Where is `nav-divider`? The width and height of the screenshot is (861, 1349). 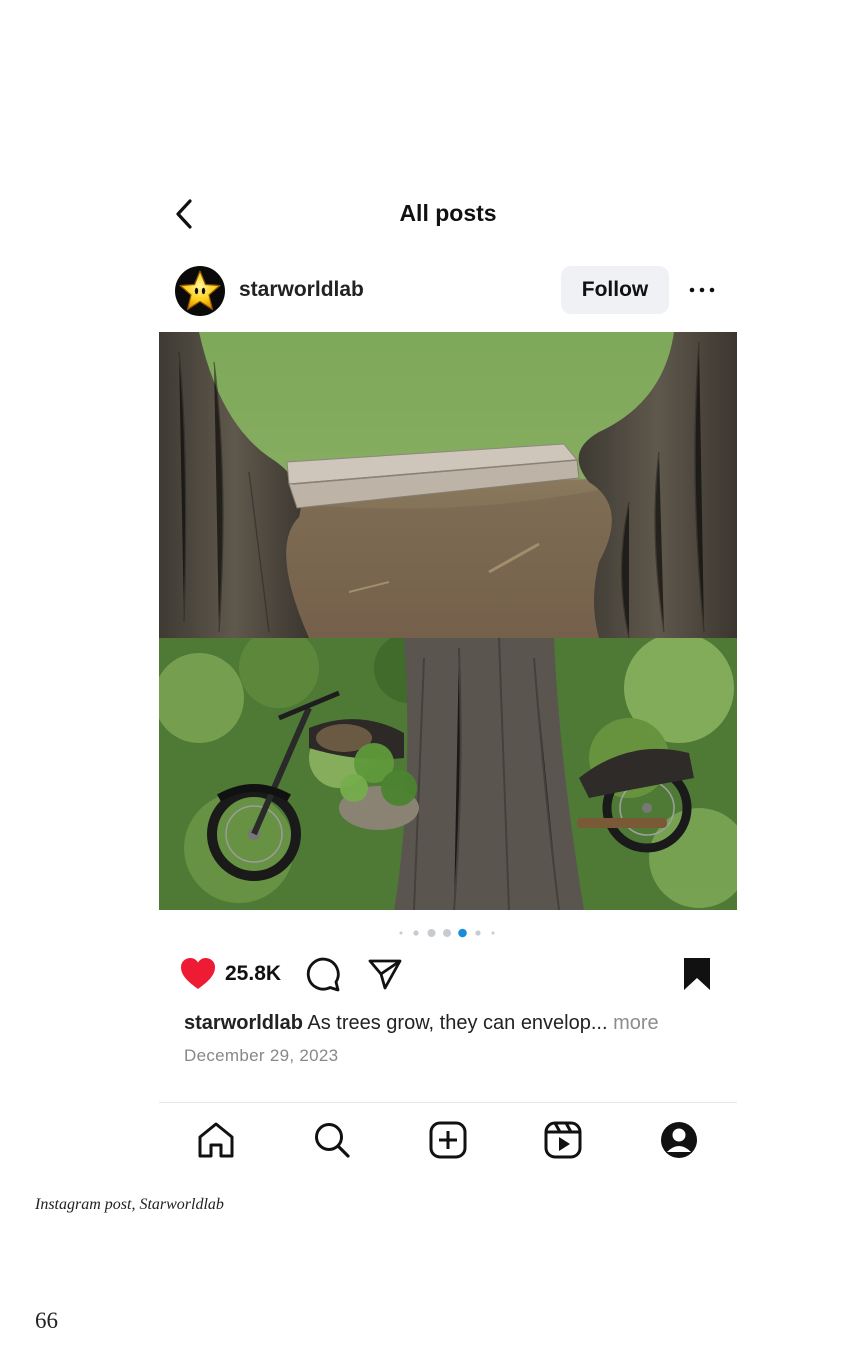 nav-divider is located at coordinates (448, 1102).